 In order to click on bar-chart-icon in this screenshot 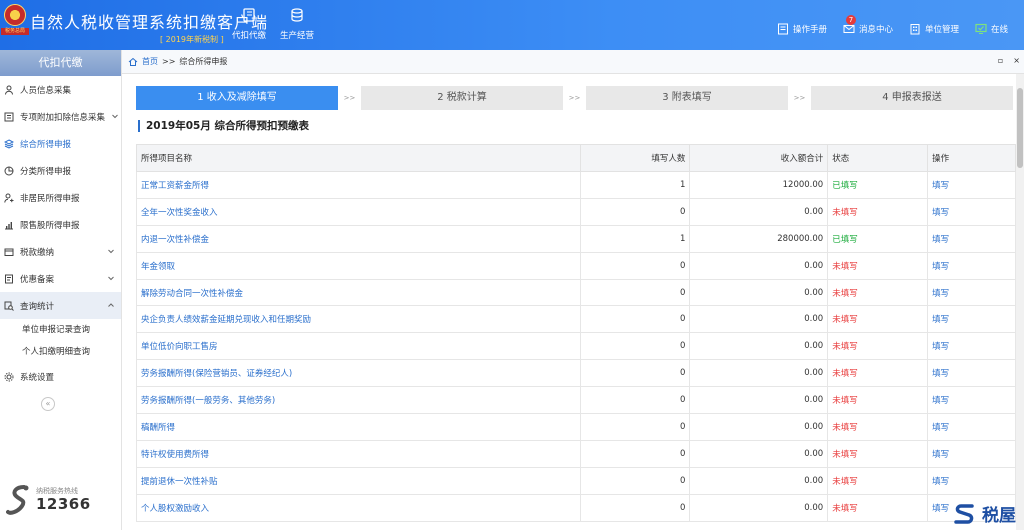, I will do `click(9, 225)`.